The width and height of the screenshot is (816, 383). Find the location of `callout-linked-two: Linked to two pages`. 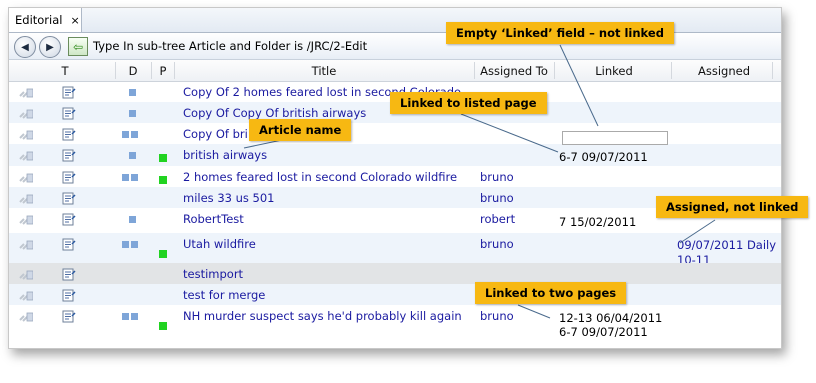

callout-linked-two: Linked to two pages is located at coordinates (551, 293).